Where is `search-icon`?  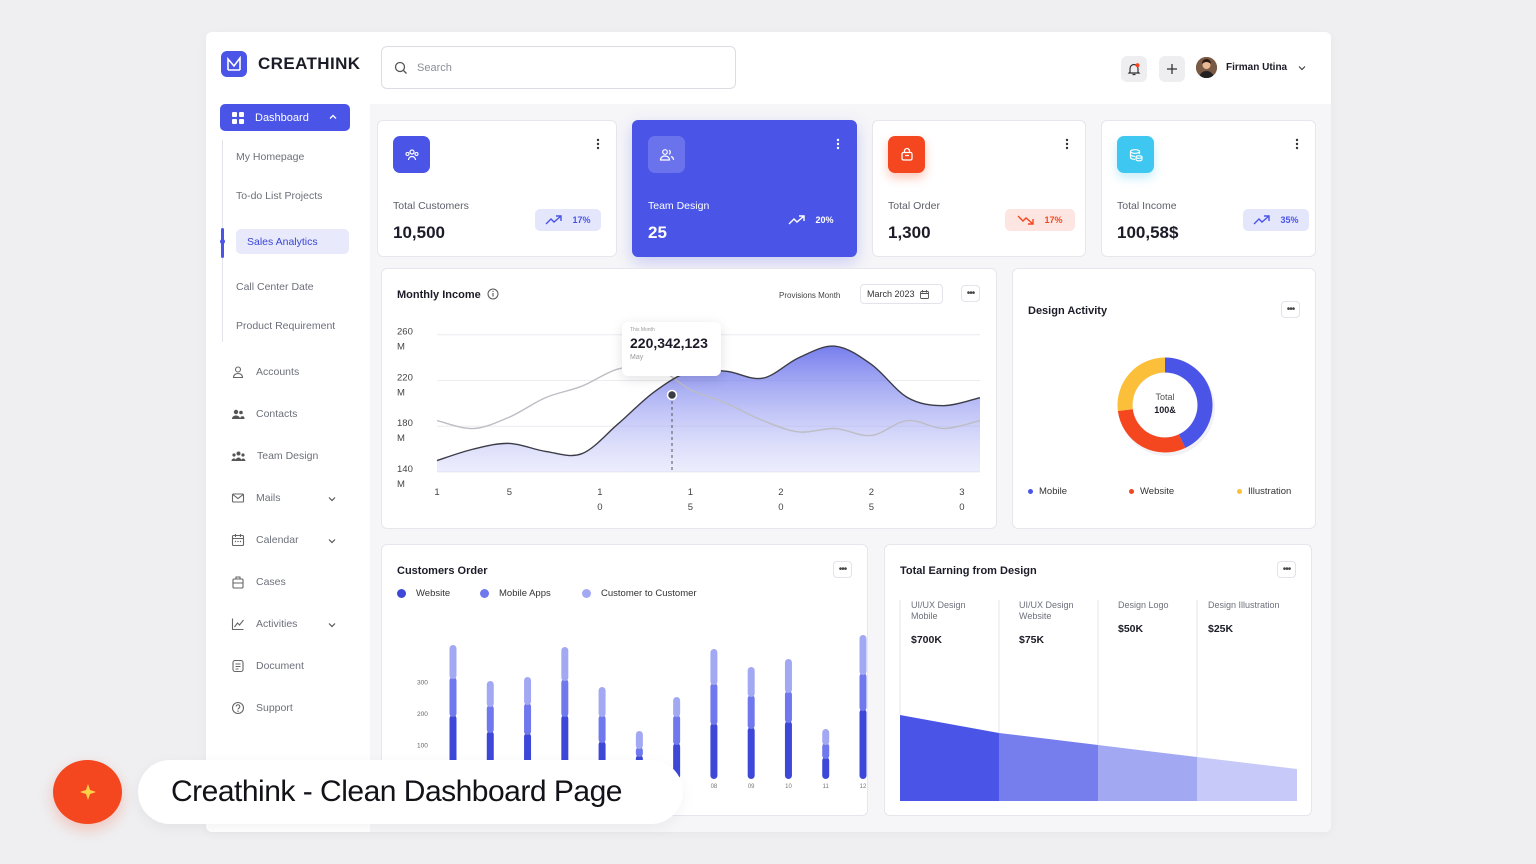
search-icon is located at coordinates (400, 67).